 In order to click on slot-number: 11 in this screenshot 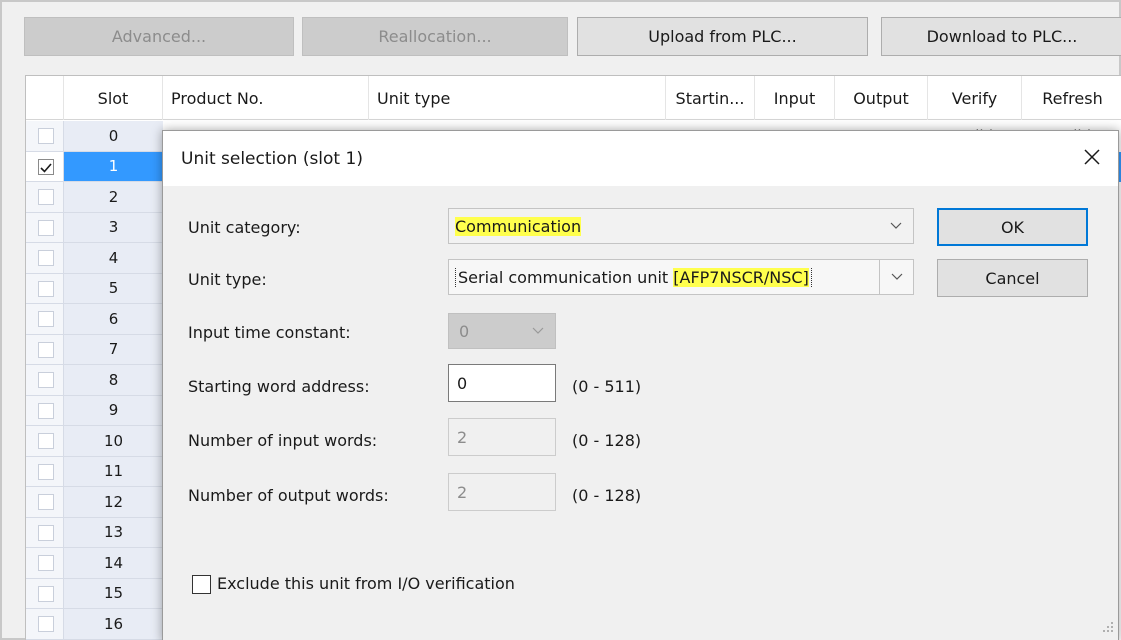, I will do `click(113, 471)`.